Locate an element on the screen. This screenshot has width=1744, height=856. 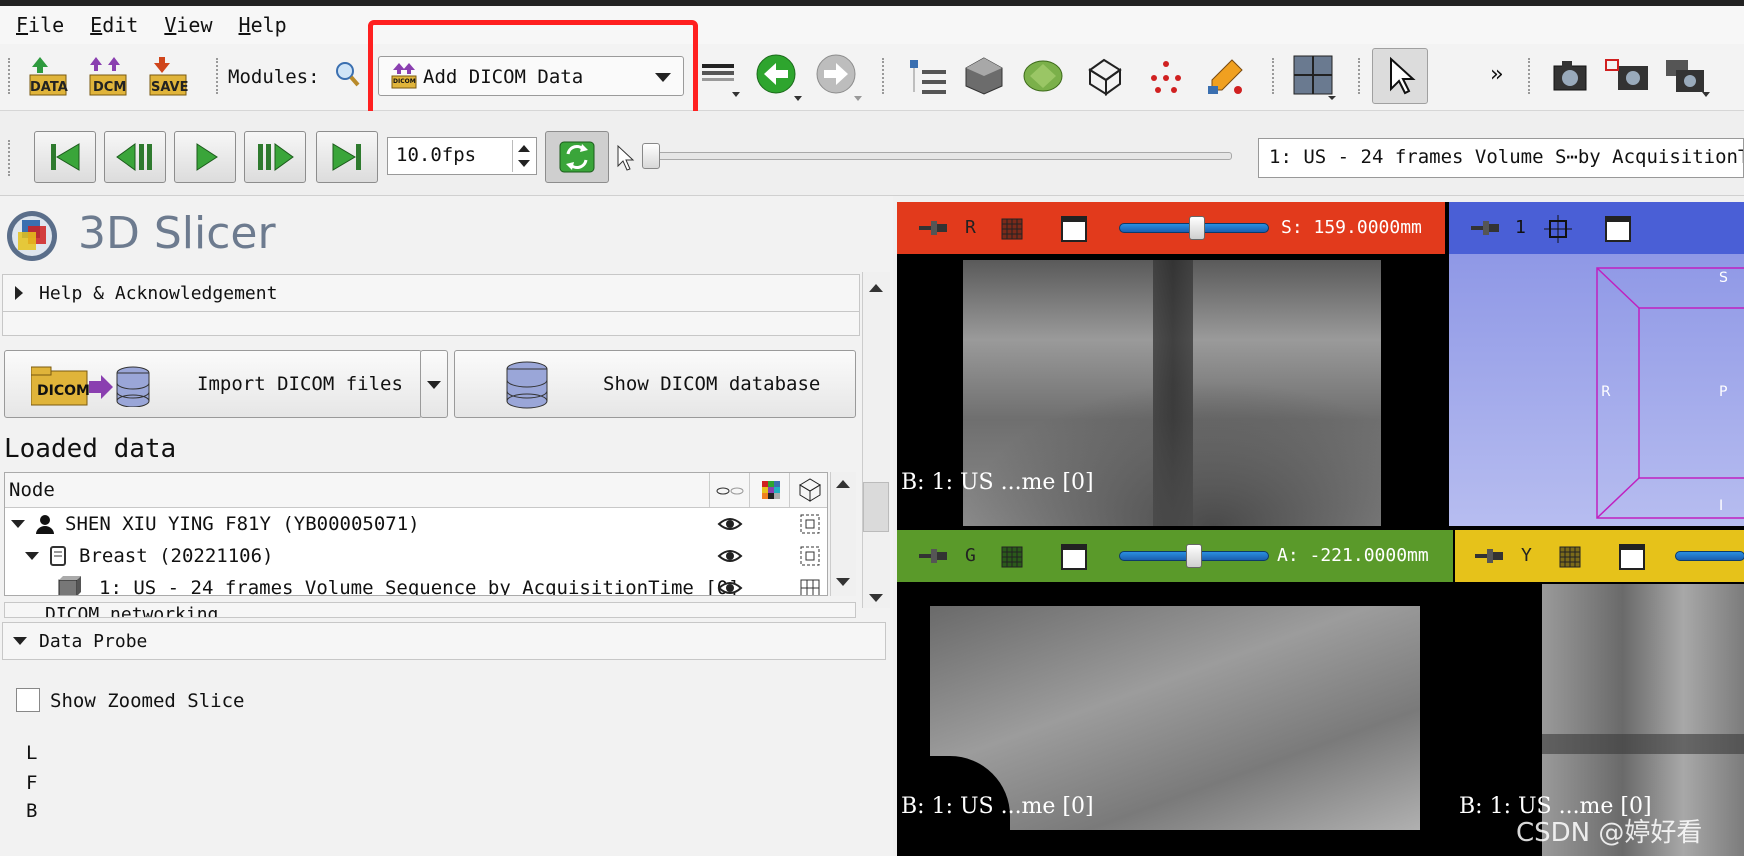
skip-last-icon is located at coordinates (346, 157).